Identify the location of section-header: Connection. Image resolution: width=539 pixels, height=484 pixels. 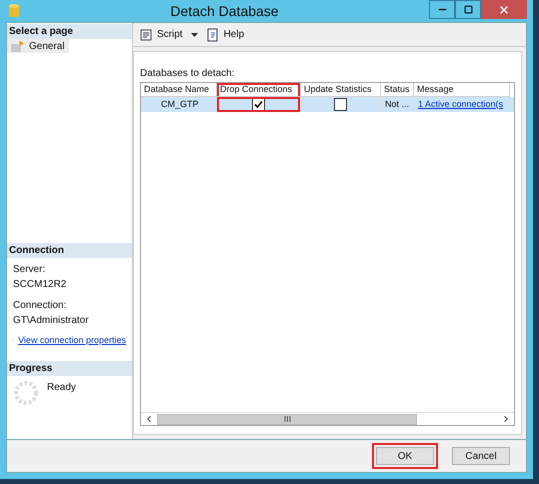
(69, 250).